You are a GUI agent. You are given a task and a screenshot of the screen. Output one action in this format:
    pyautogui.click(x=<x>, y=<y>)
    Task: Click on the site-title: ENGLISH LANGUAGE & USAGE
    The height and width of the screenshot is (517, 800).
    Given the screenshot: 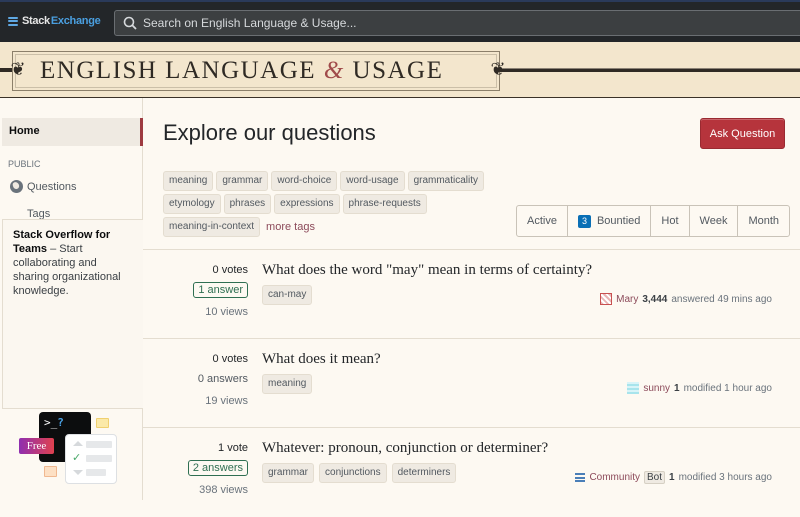 What is the action you would take?
    pyautogui.click(x=241, y=71)
    